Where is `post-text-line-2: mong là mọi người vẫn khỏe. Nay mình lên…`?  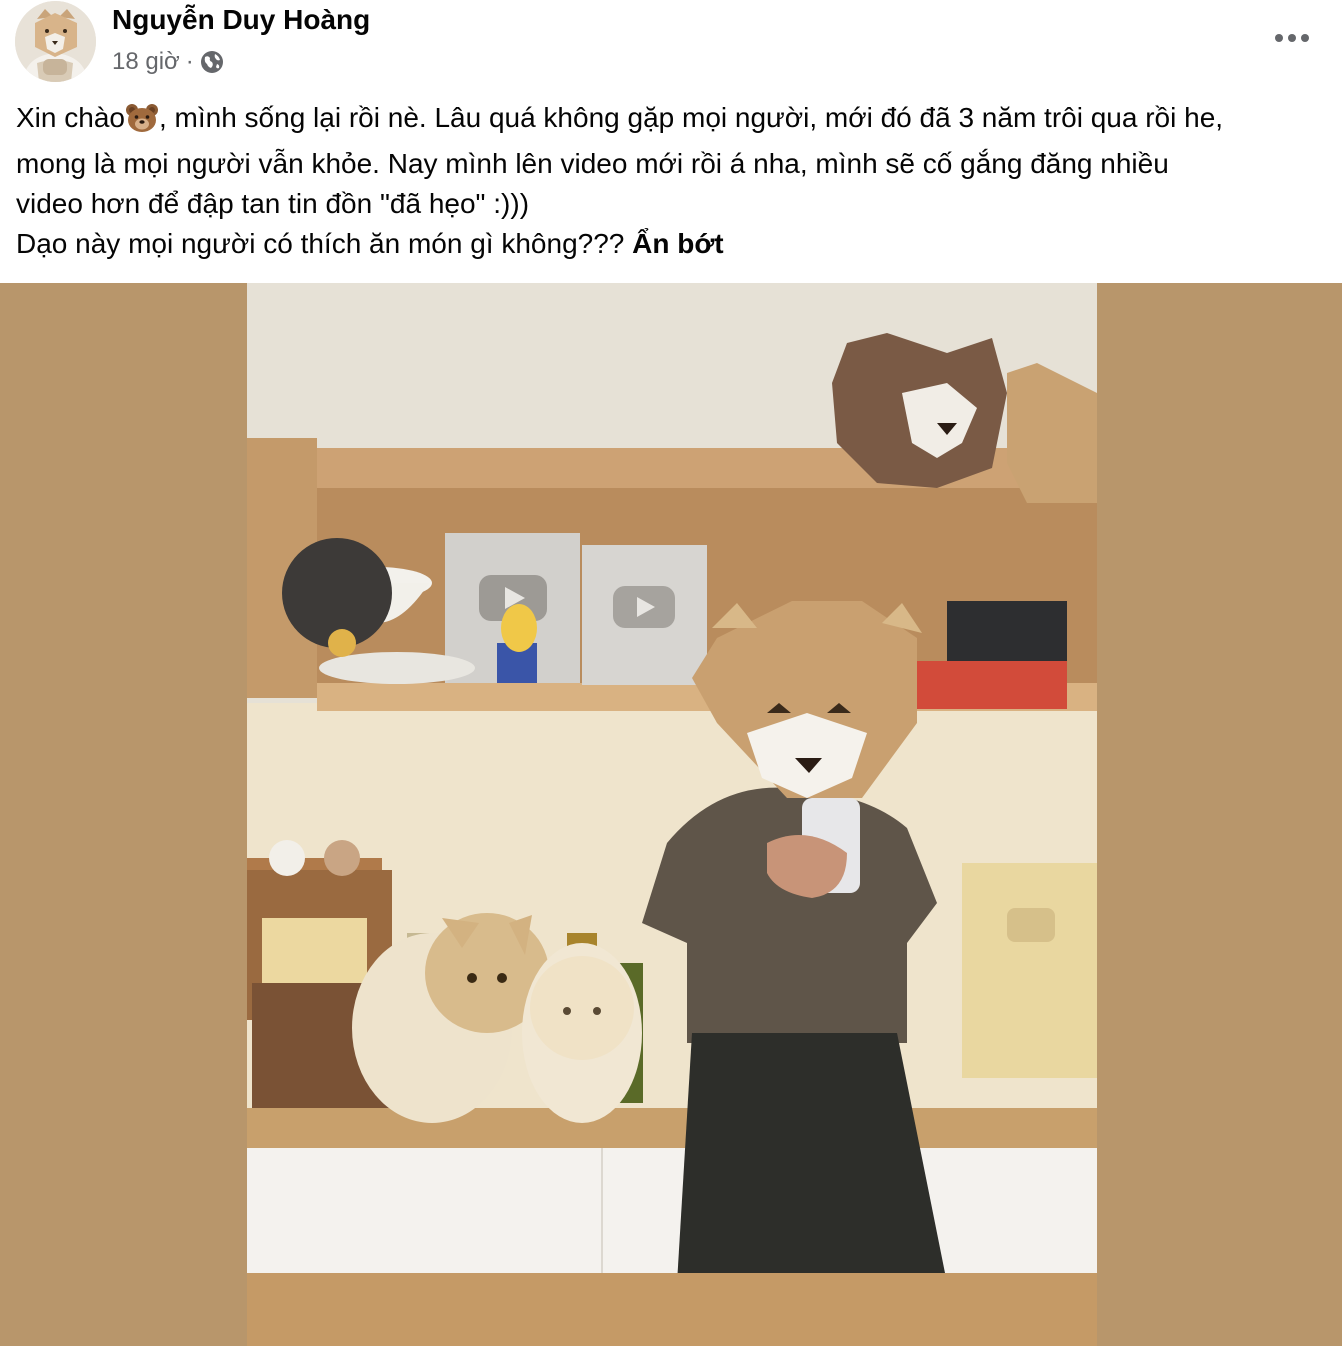 post-text-line-2: mong là mọi người vẫn khỏe. Nay mình lên… is located at coordinates (592, 163).